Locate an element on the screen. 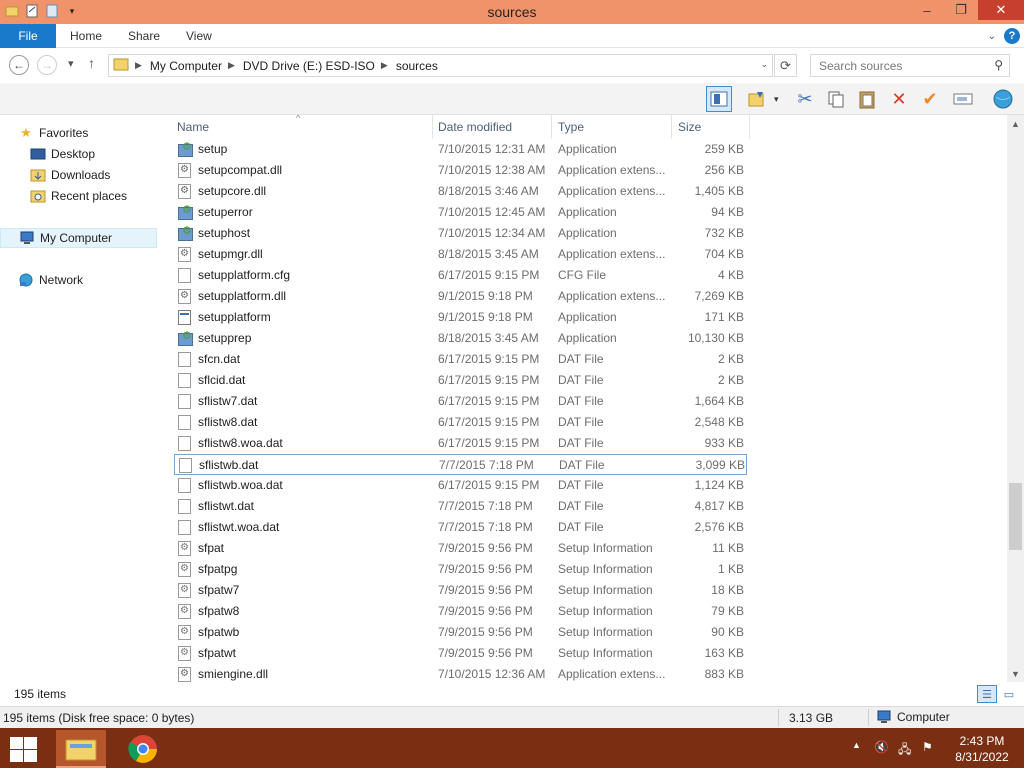 The width and height of the screenshot is (1024, 768). volume-muted-icon: 🔇 is located at coordinates (881, 747).